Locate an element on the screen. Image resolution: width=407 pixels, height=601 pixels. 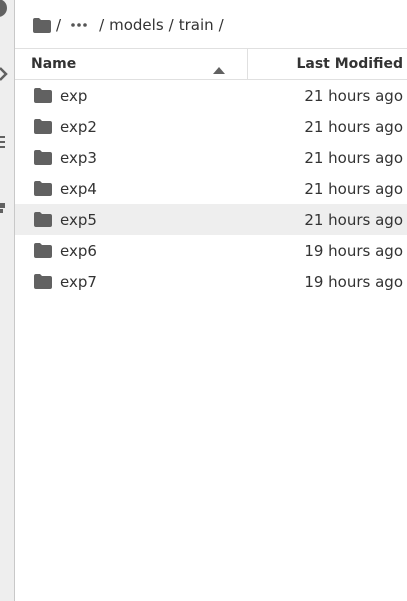
breadcrumb: / / models / train / is located at coordinates (131, 25).